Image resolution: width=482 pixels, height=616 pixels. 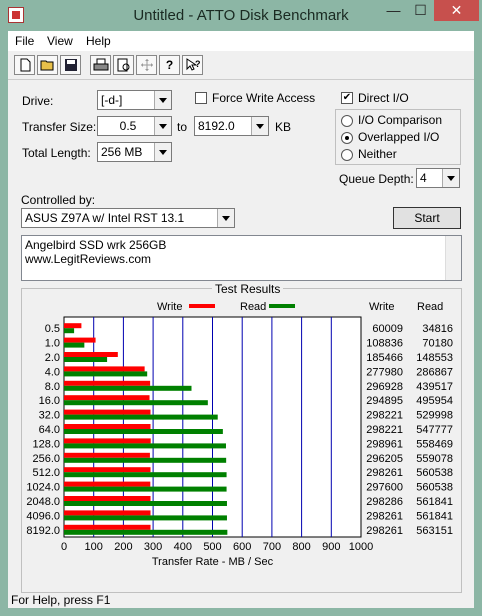 I want to click on read-value: 563151, so click(x=434, y=531).